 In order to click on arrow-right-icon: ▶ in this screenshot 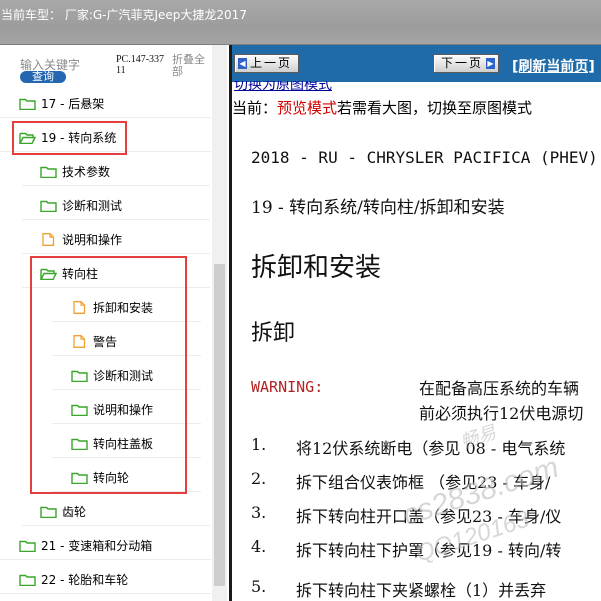, I will do `click(490, 63)`.